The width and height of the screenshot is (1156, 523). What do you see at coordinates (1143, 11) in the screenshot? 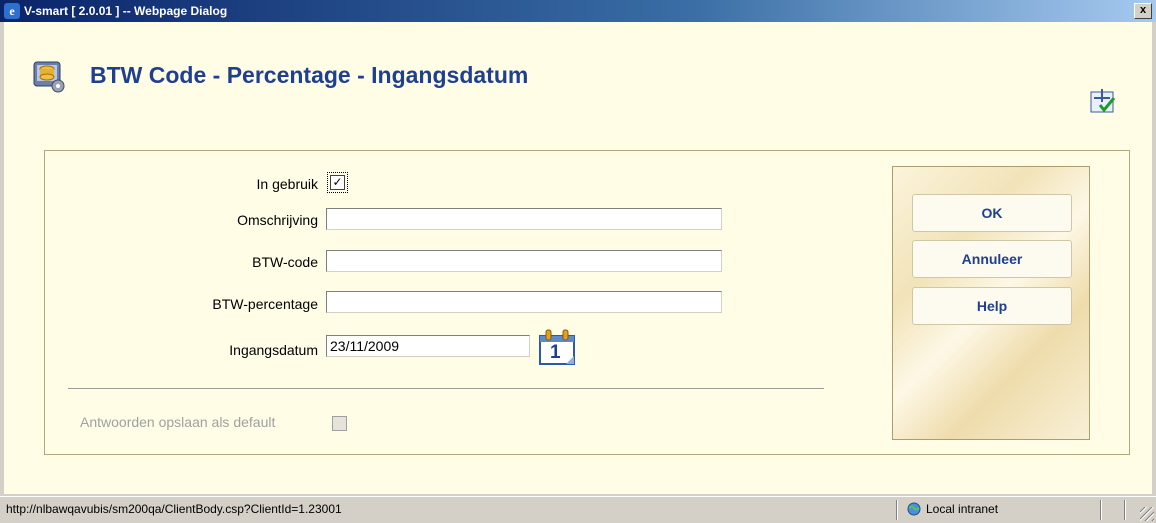
I see `close-button: x` at bounding box center [1143, 11].